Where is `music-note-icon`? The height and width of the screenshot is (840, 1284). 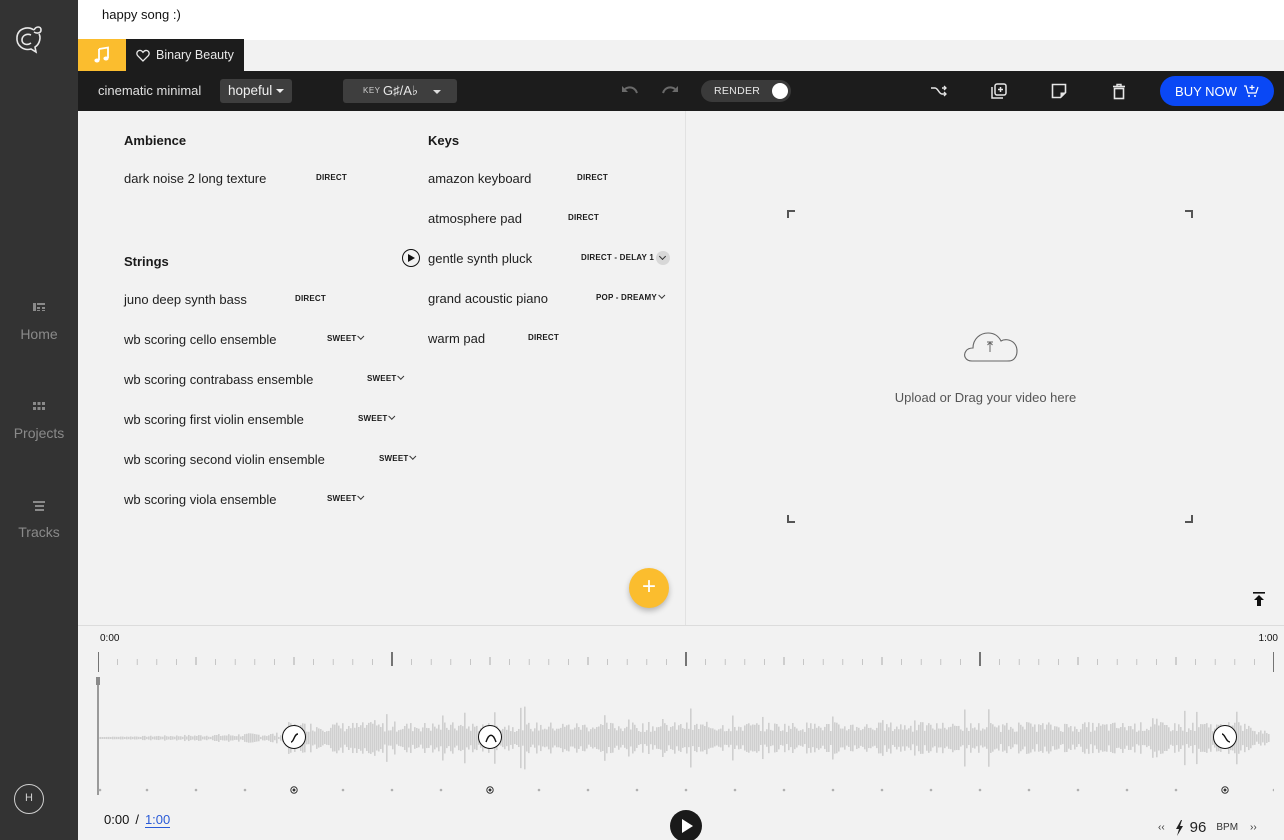 music-note-icon is located at coordinates (101, 54).